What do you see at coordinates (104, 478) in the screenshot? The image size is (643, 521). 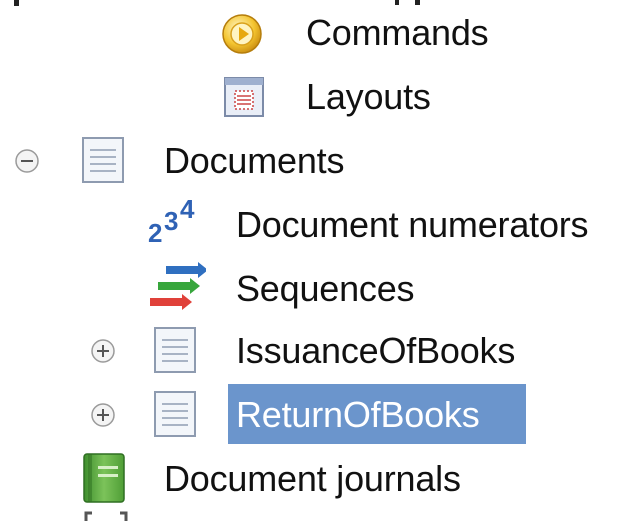 I see `journal-icon` at bounding box center [104, 478].